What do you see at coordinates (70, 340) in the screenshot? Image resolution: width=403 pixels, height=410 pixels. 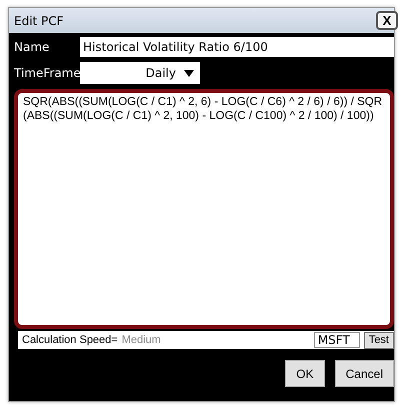 I see `speed-label: Calculation Speed=` at bounding box center [70, 340].